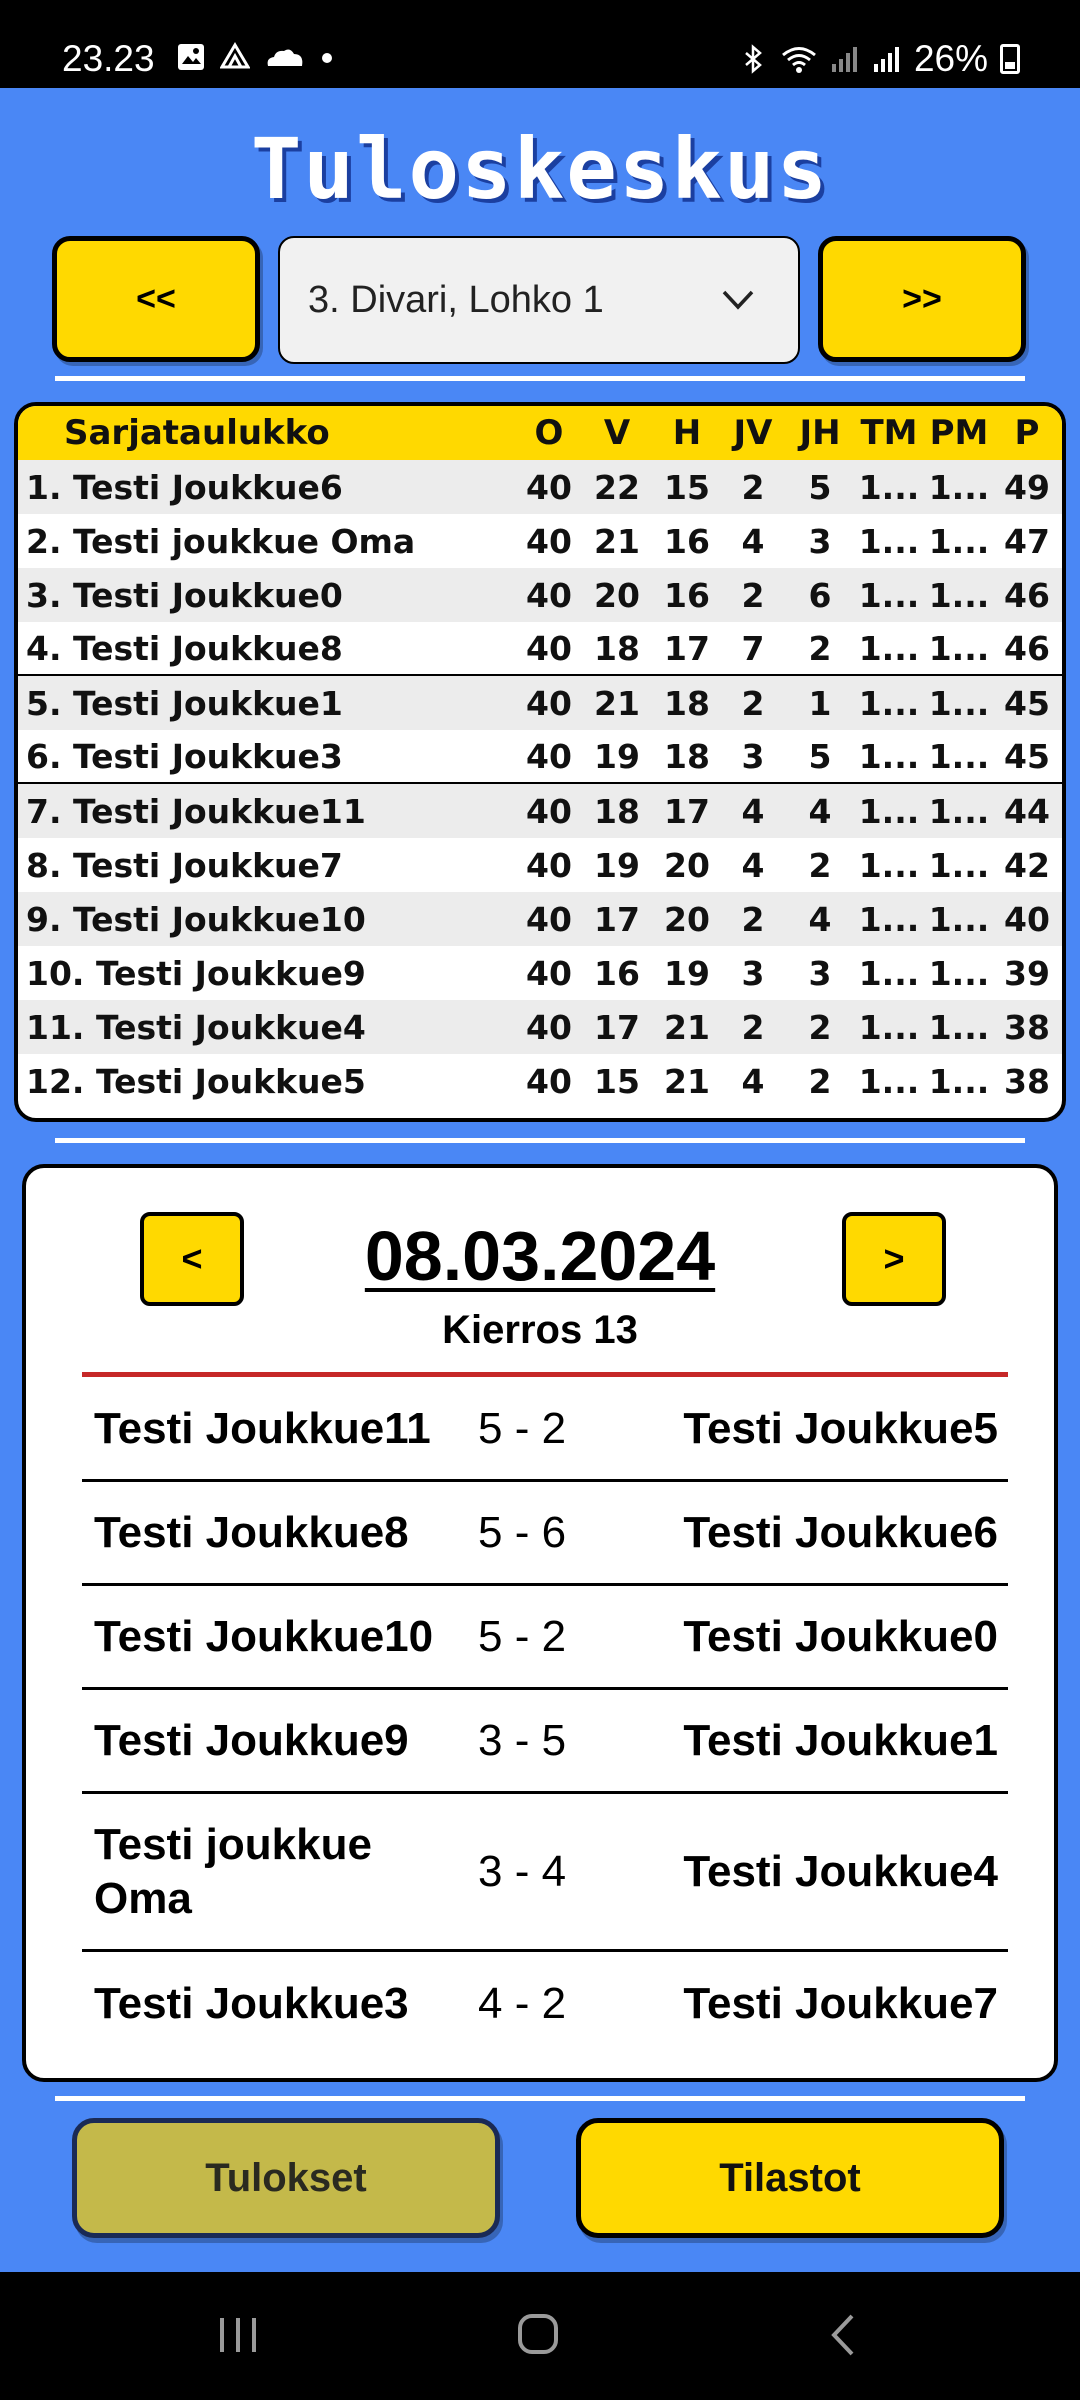  What do you see at coordinates (540, 433) in the screenshot?
I see `standings-header: Sarjataulukko O V H JV JH TM PM P` at bounding box center [540, 433].